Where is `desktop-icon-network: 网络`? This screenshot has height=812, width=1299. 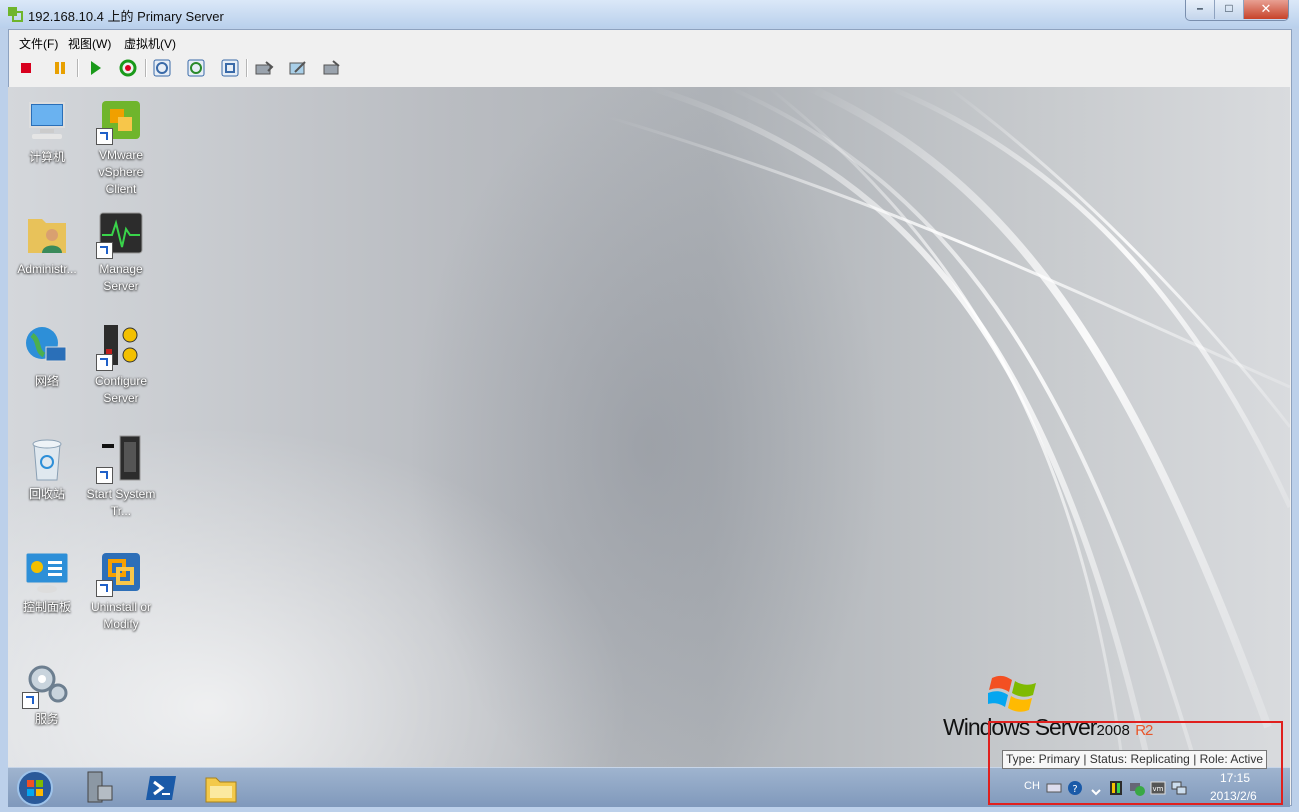
desktop-icon-network: 网络 is located at coordinates (47, 355).